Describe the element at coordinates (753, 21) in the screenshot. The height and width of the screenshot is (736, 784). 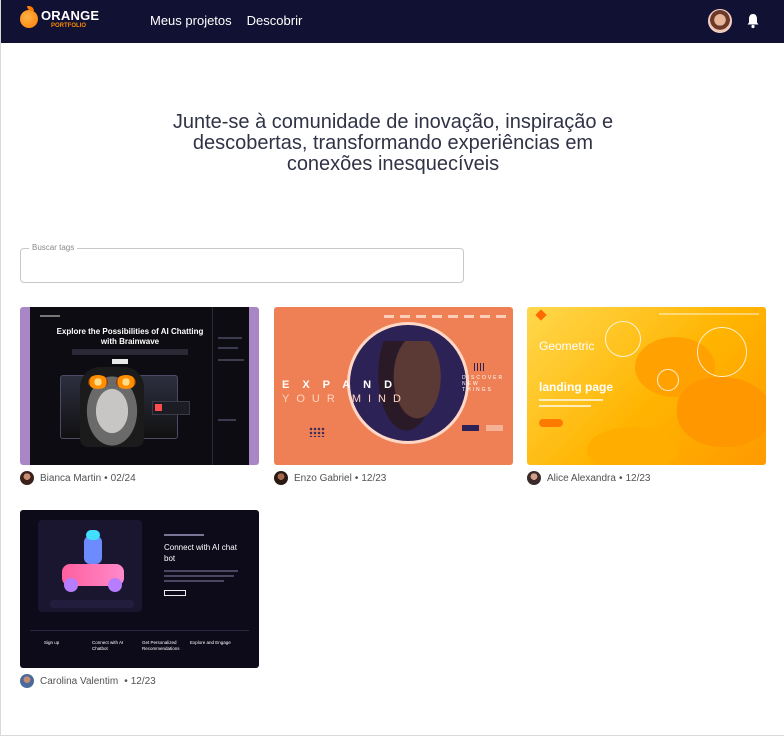
I see `bell-icon` at that location.